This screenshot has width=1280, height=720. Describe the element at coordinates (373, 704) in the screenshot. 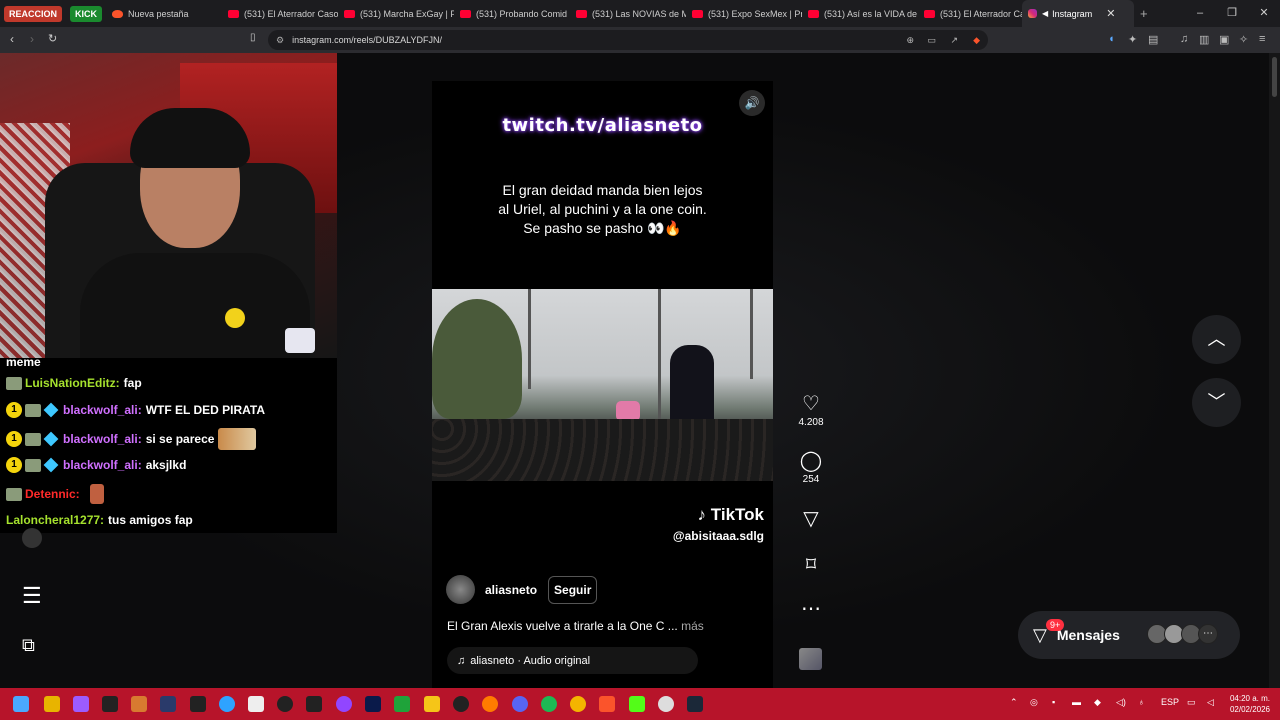

I see `photoshop-icon` at that location.